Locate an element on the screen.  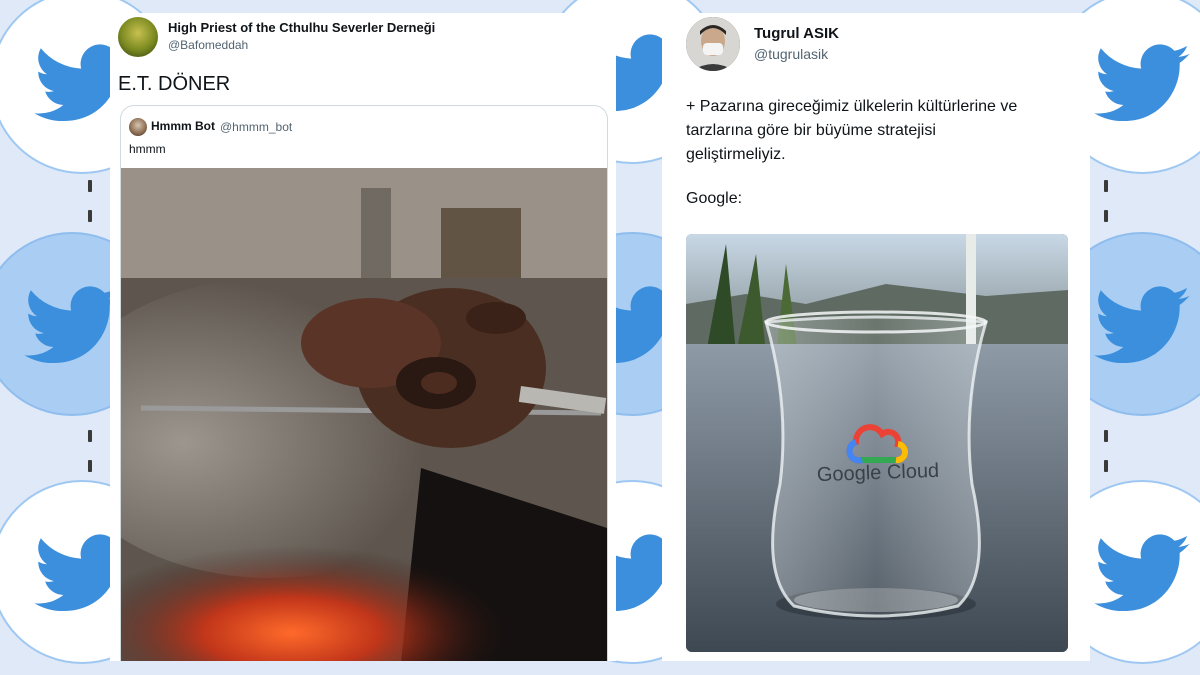
author-handle: @Bafomeddah is located at coordinates (208, 45).